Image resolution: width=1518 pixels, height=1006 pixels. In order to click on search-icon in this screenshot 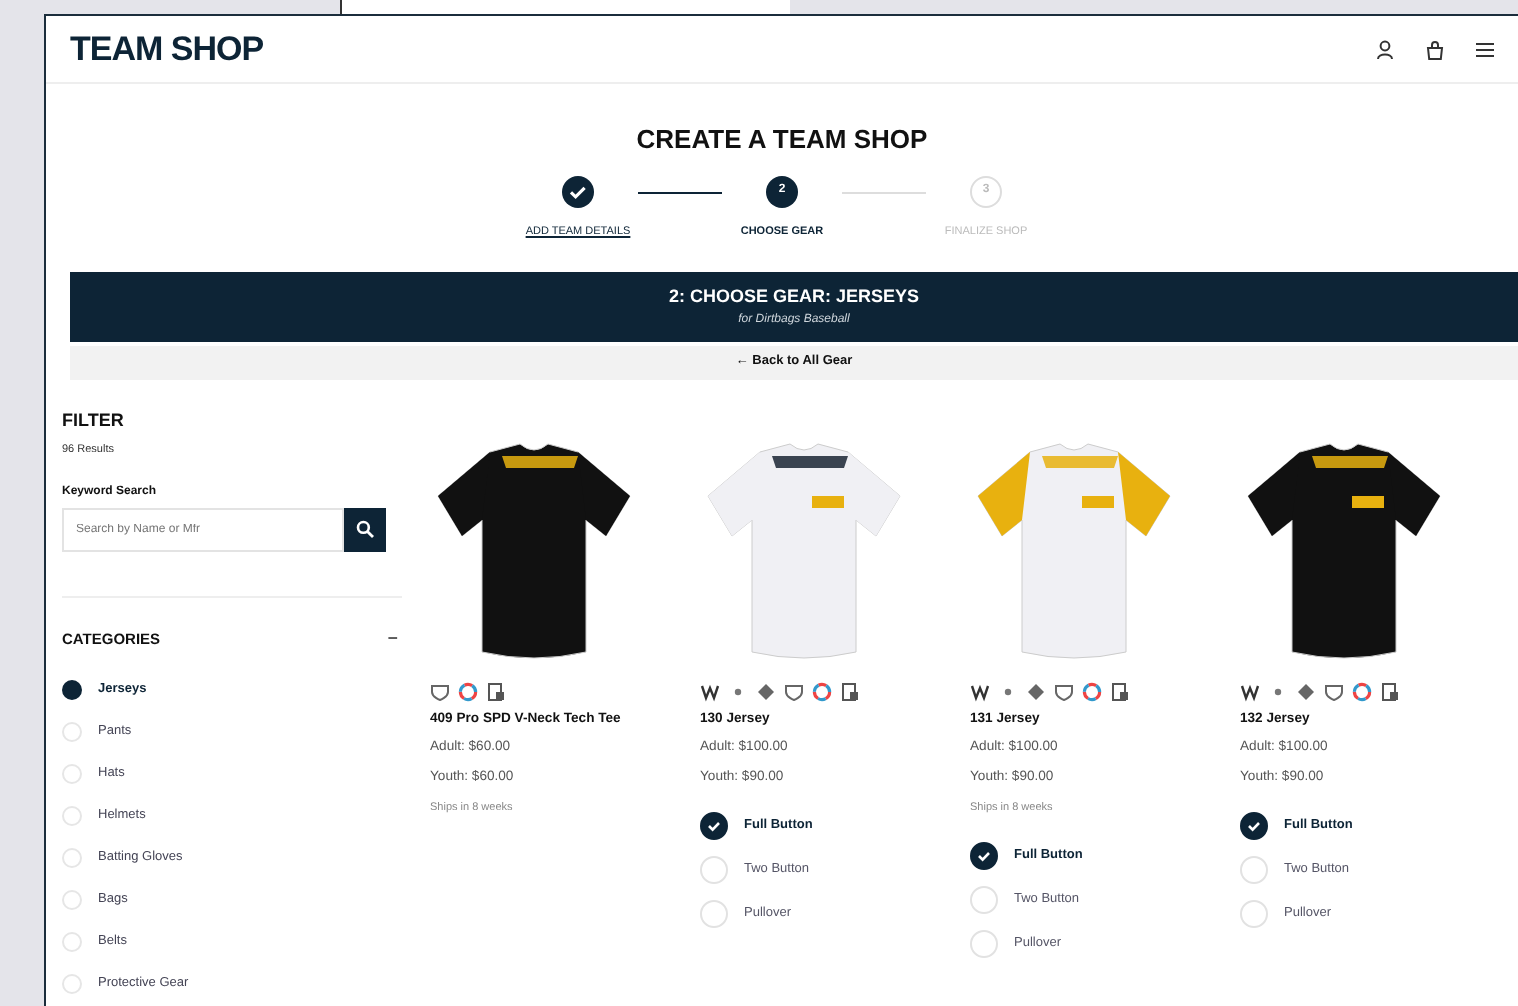, I will do `click(364, 529)`.